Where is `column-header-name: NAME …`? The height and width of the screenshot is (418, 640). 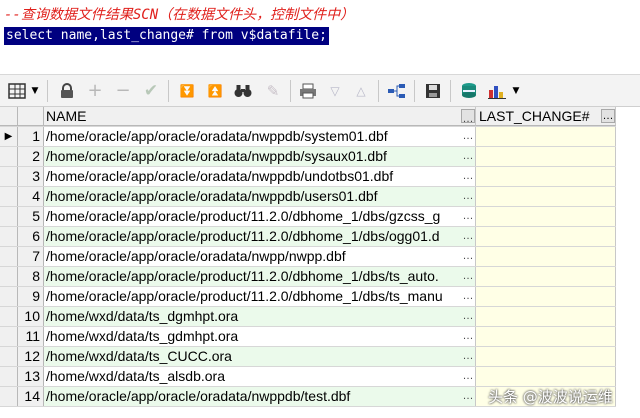
column-header-name: NAME … is located at coordinates (260, 116).